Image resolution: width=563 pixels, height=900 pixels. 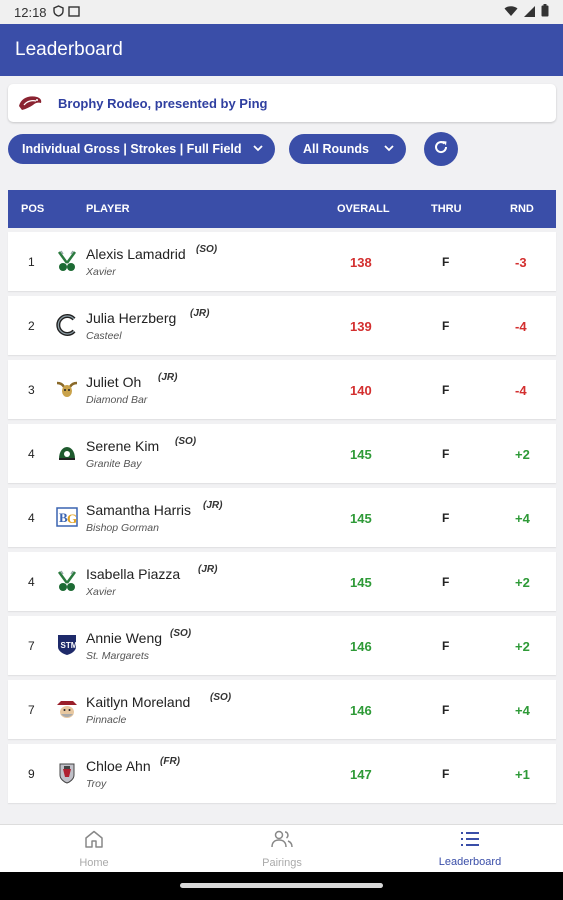 What do you see at coordinates (282, 773) in the screenshot?
I see `table-row: 9 Chloe Ahn (FR) Troy 147 F +1` at bounding box center [282, 773].